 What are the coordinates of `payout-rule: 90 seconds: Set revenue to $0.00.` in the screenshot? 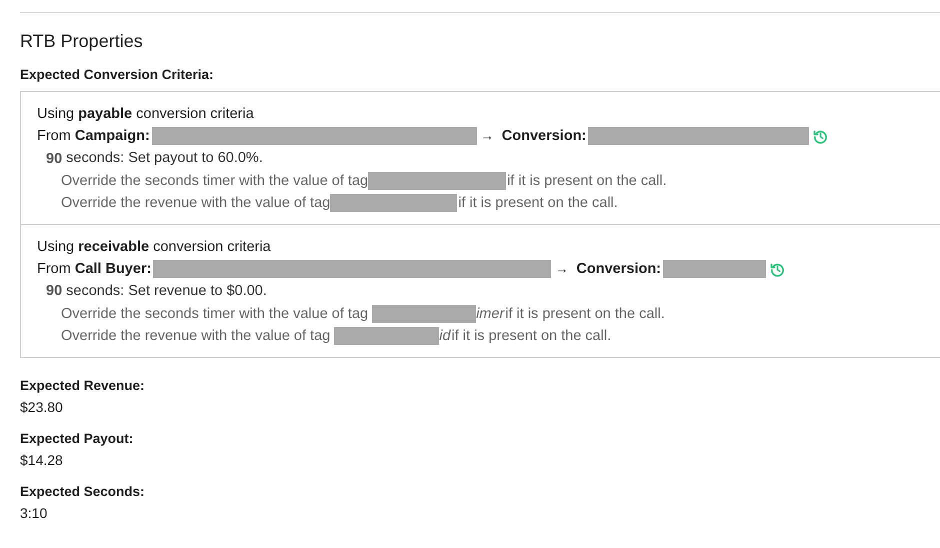 It's located at (156, 292).